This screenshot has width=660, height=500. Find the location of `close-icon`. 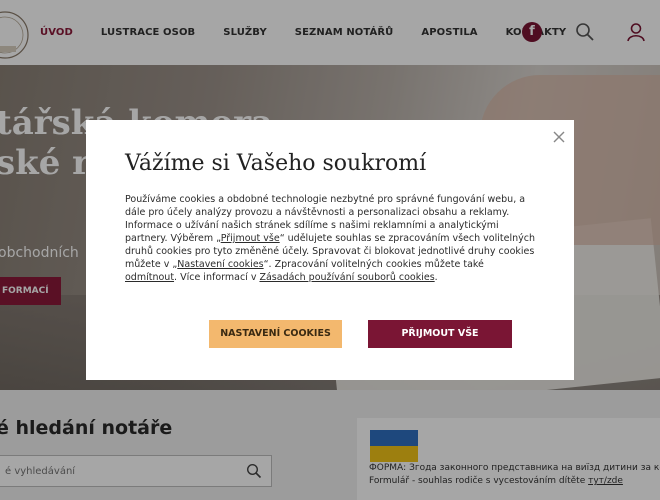

close-icon is located at coordinates (559, 136).